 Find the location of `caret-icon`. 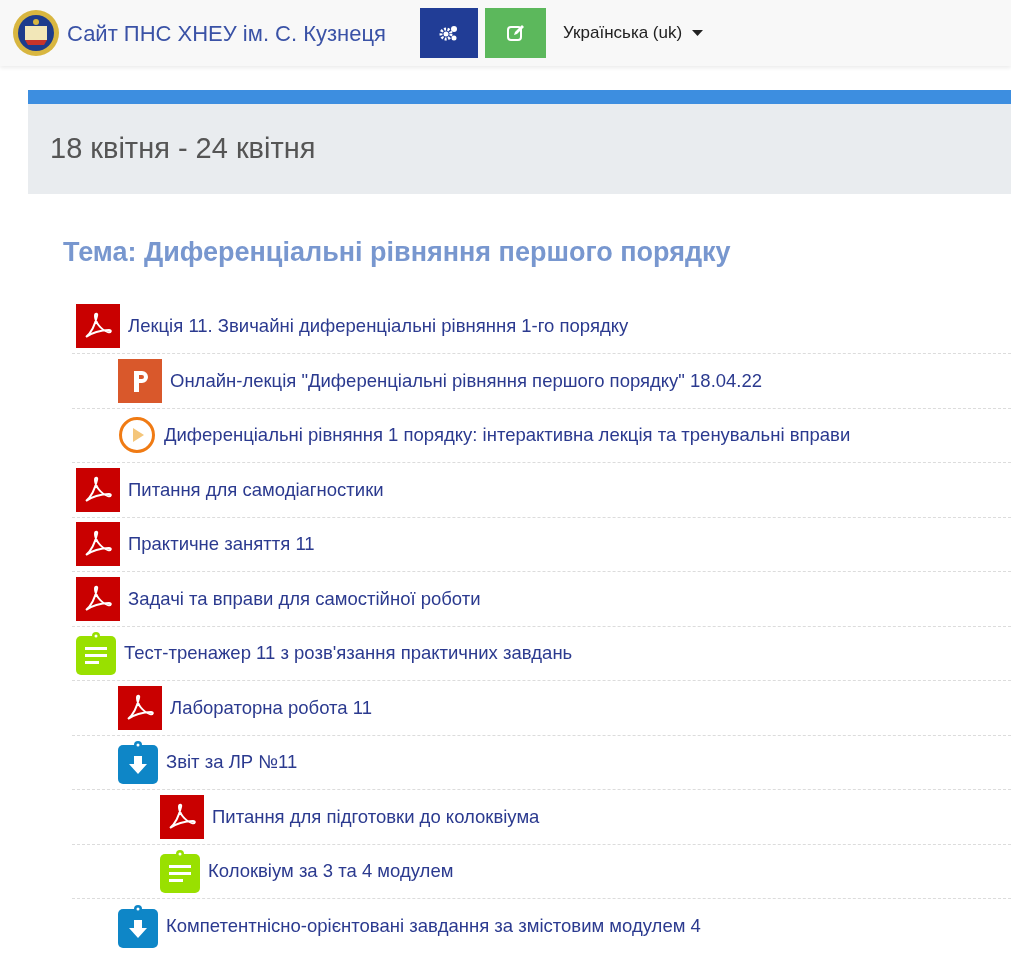

caret-icon is located at coordinates (698, 33).